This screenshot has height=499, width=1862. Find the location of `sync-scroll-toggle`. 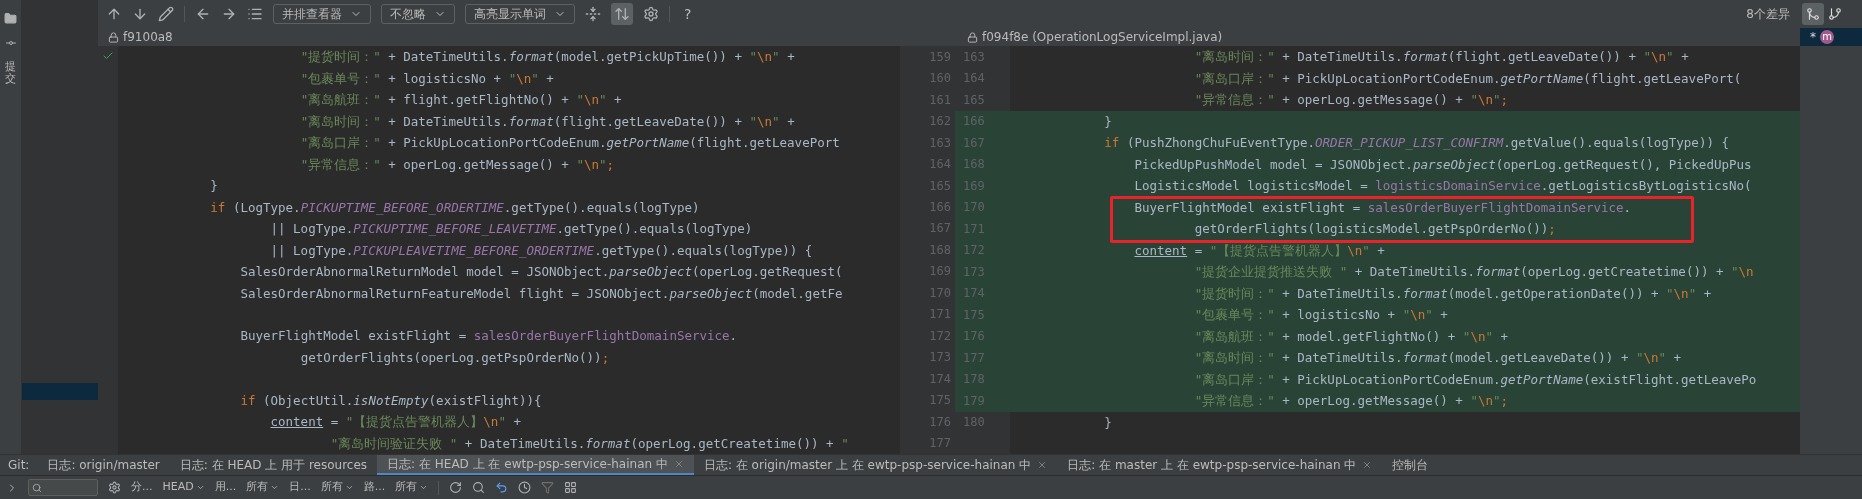

sync-scroll-toggle is located at coordinates (622, 14).